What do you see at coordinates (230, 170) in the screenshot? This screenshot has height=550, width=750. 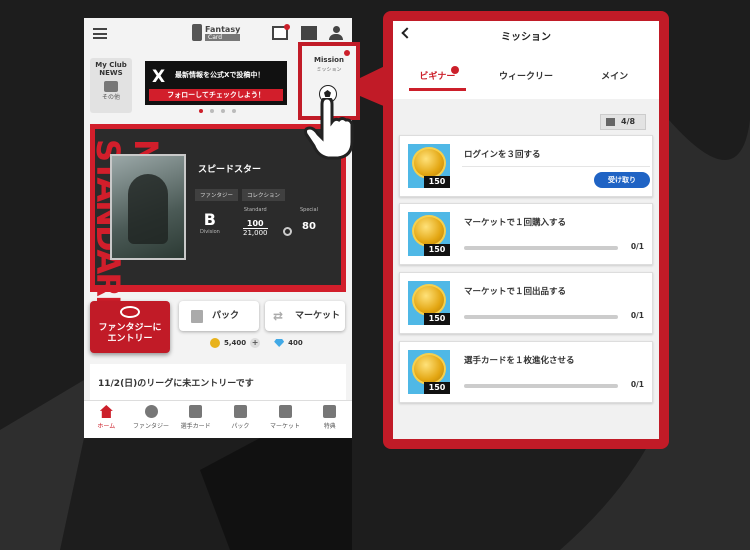 I see `card-name: スピードスター` at bounding box center [230, 170].